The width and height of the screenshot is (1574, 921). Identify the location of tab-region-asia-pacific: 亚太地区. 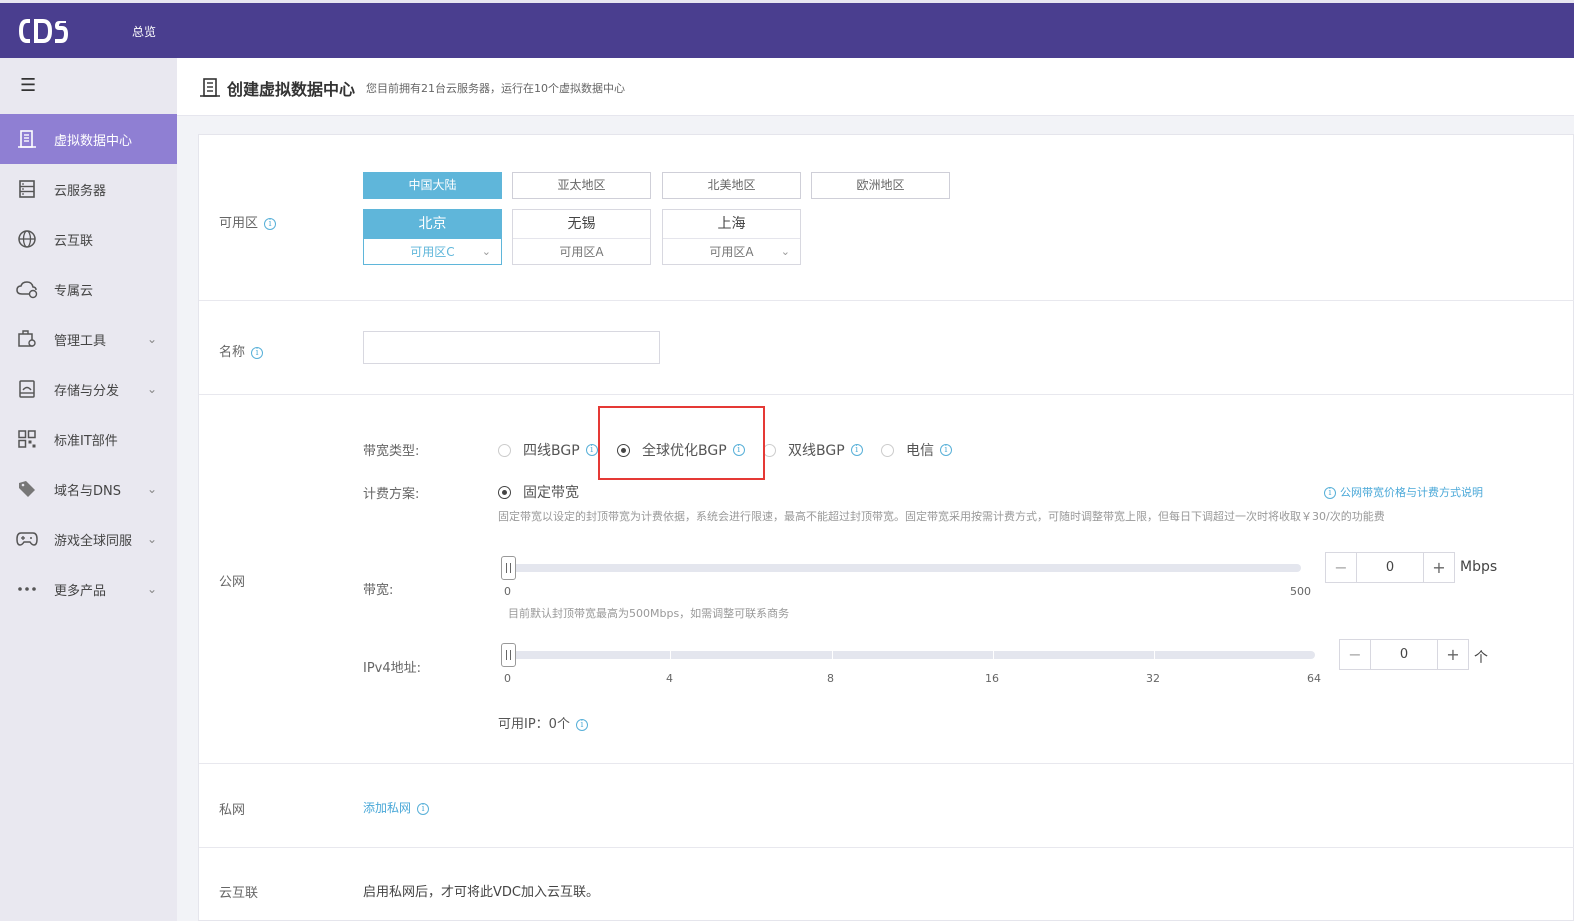
(581, 185).